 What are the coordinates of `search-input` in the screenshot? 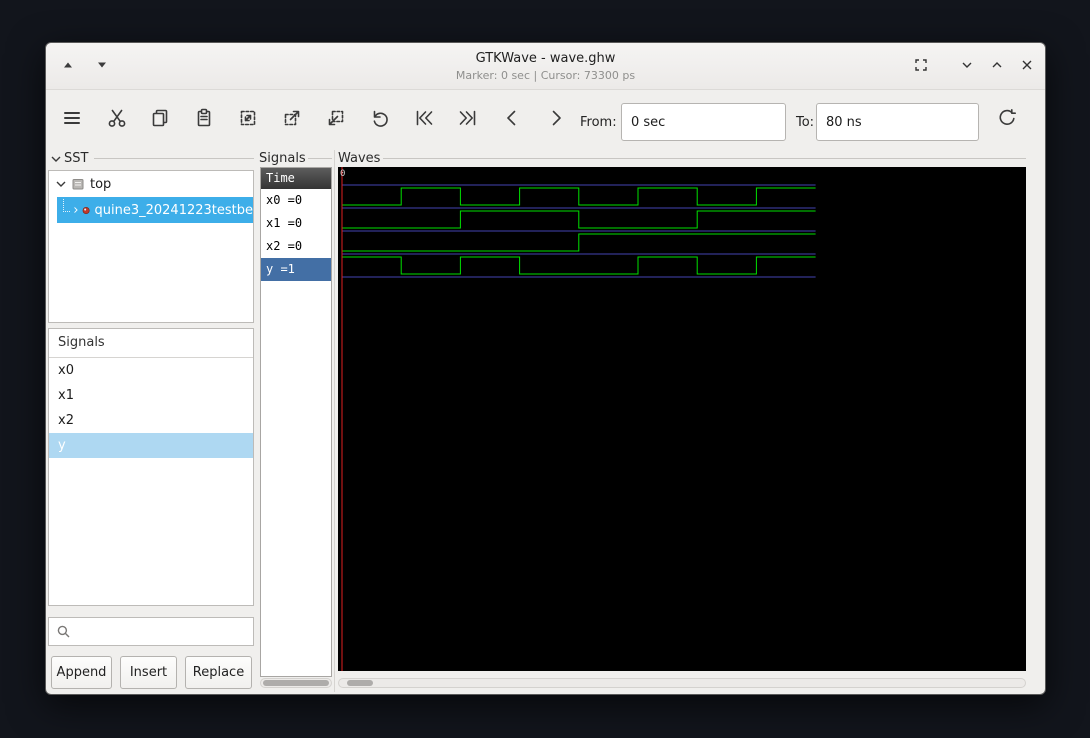 It's located at (162, 631).